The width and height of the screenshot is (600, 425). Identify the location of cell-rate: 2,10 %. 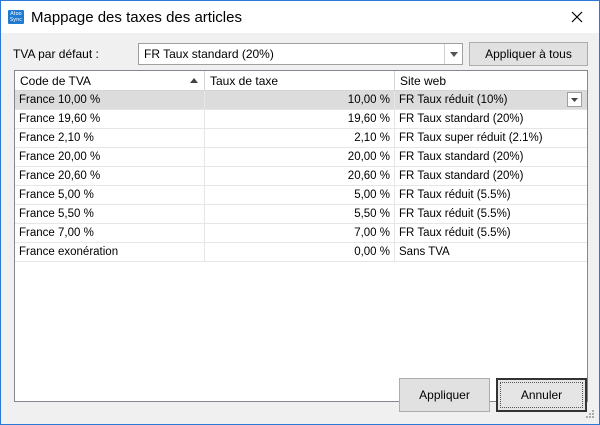
(300, 138).